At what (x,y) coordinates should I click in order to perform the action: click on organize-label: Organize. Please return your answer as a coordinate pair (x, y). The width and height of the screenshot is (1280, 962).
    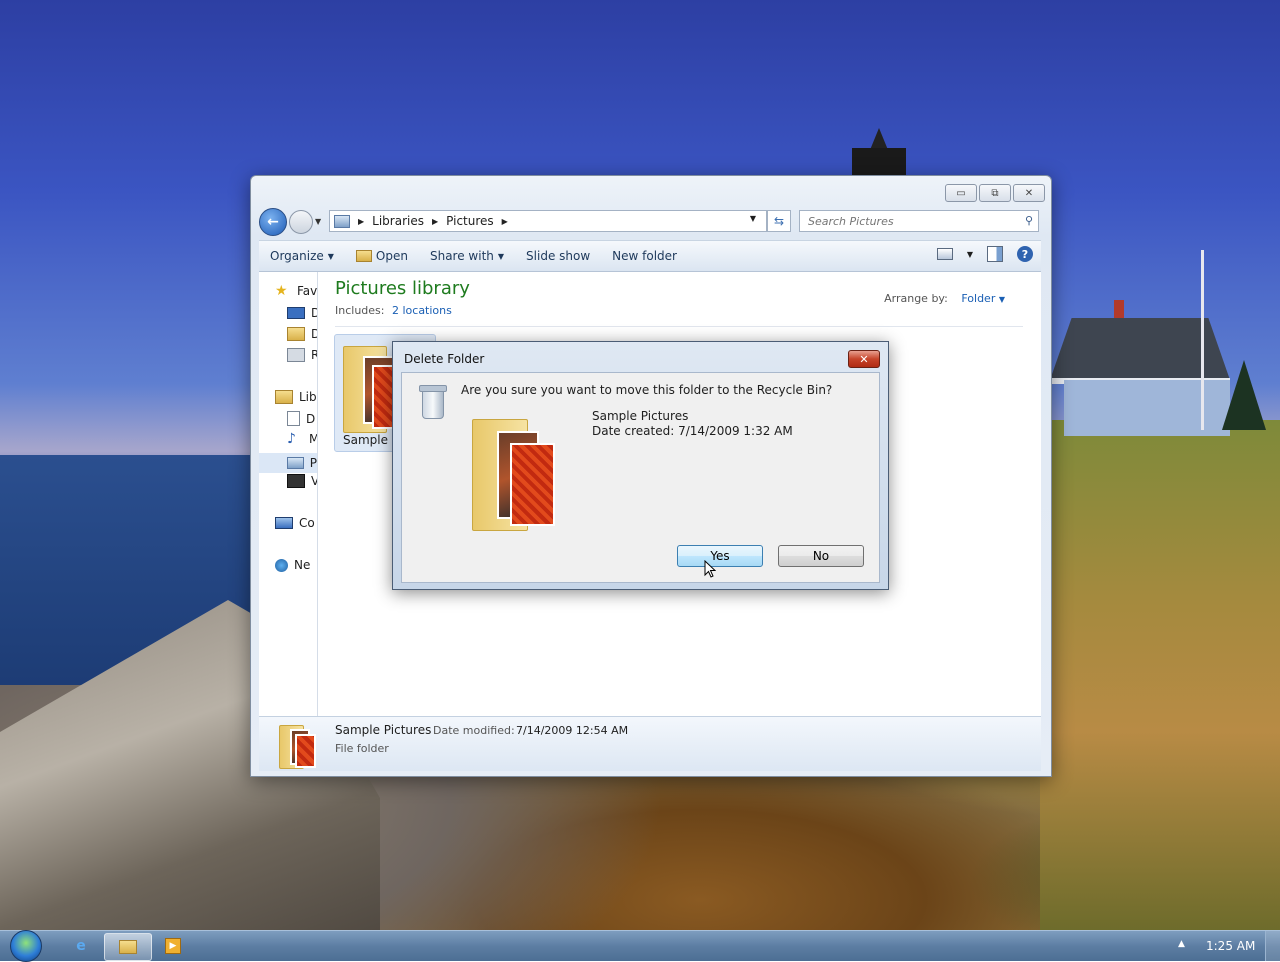
    Looking at the image, I should click on (297, 256).